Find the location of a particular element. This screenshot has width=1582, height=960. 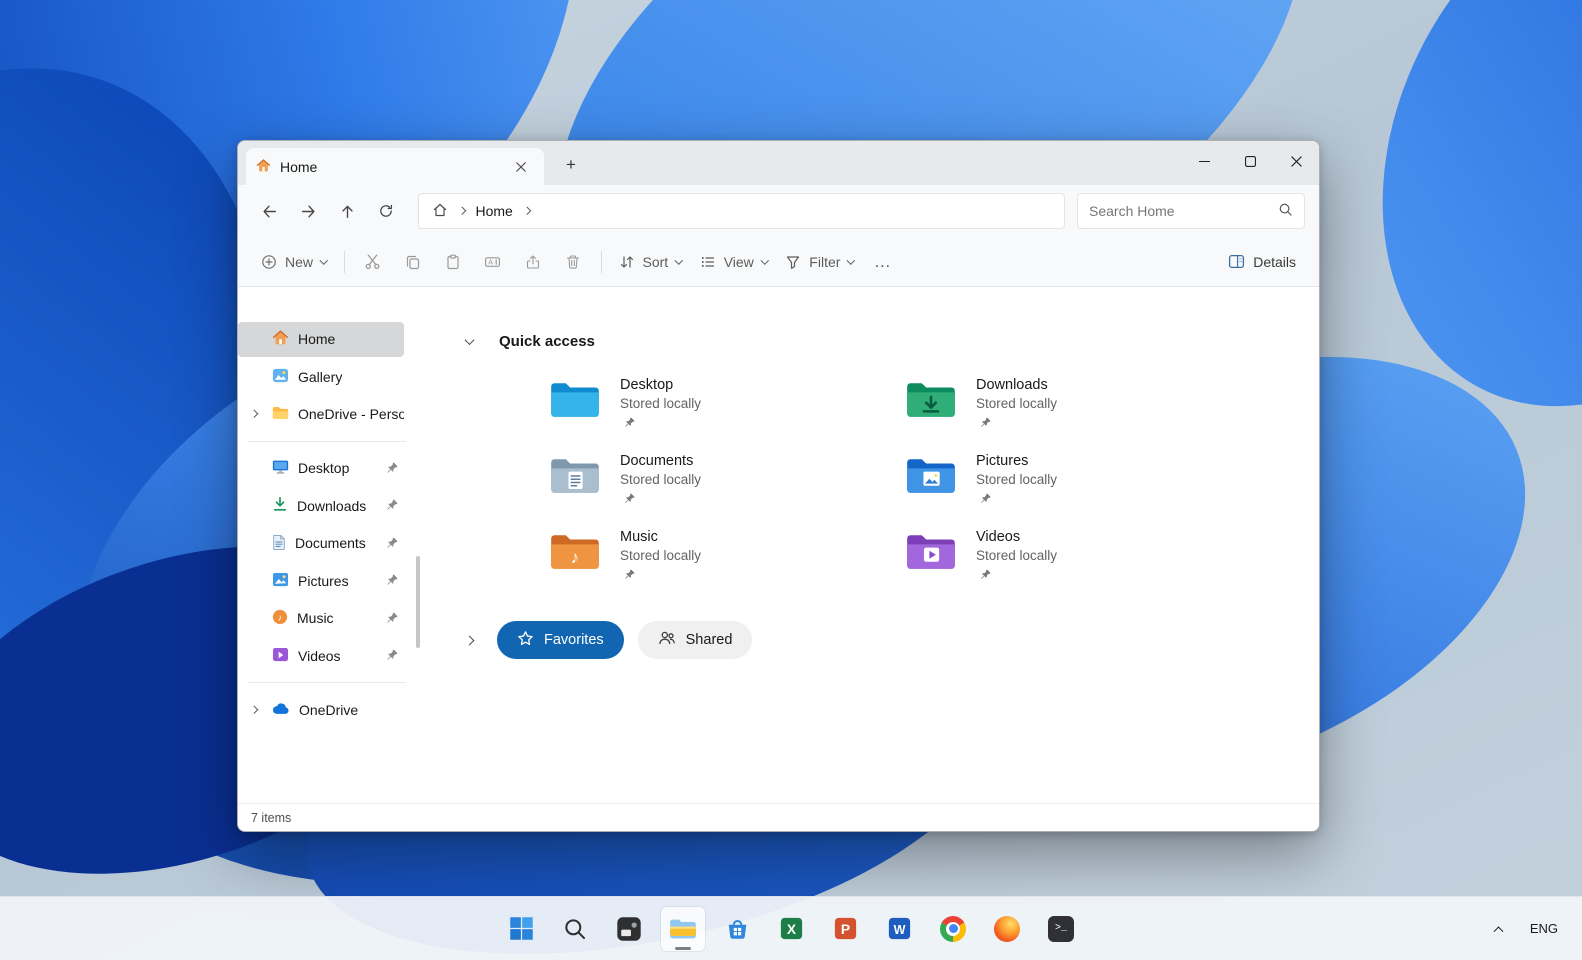

svg-text: W is located at coordinates (899, 930).